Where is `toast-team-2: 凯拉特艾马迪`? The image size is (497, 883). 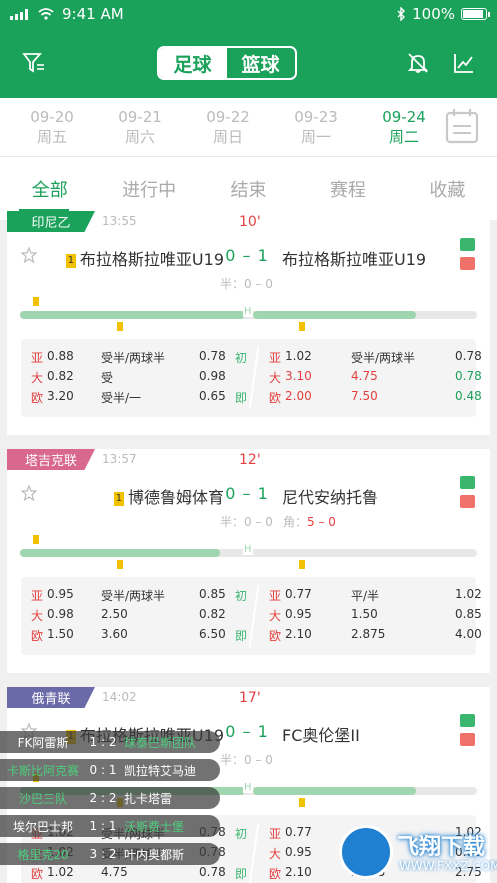
toast-team-2: 凯拉特艾马迪 is located at coordinates (160, 770).